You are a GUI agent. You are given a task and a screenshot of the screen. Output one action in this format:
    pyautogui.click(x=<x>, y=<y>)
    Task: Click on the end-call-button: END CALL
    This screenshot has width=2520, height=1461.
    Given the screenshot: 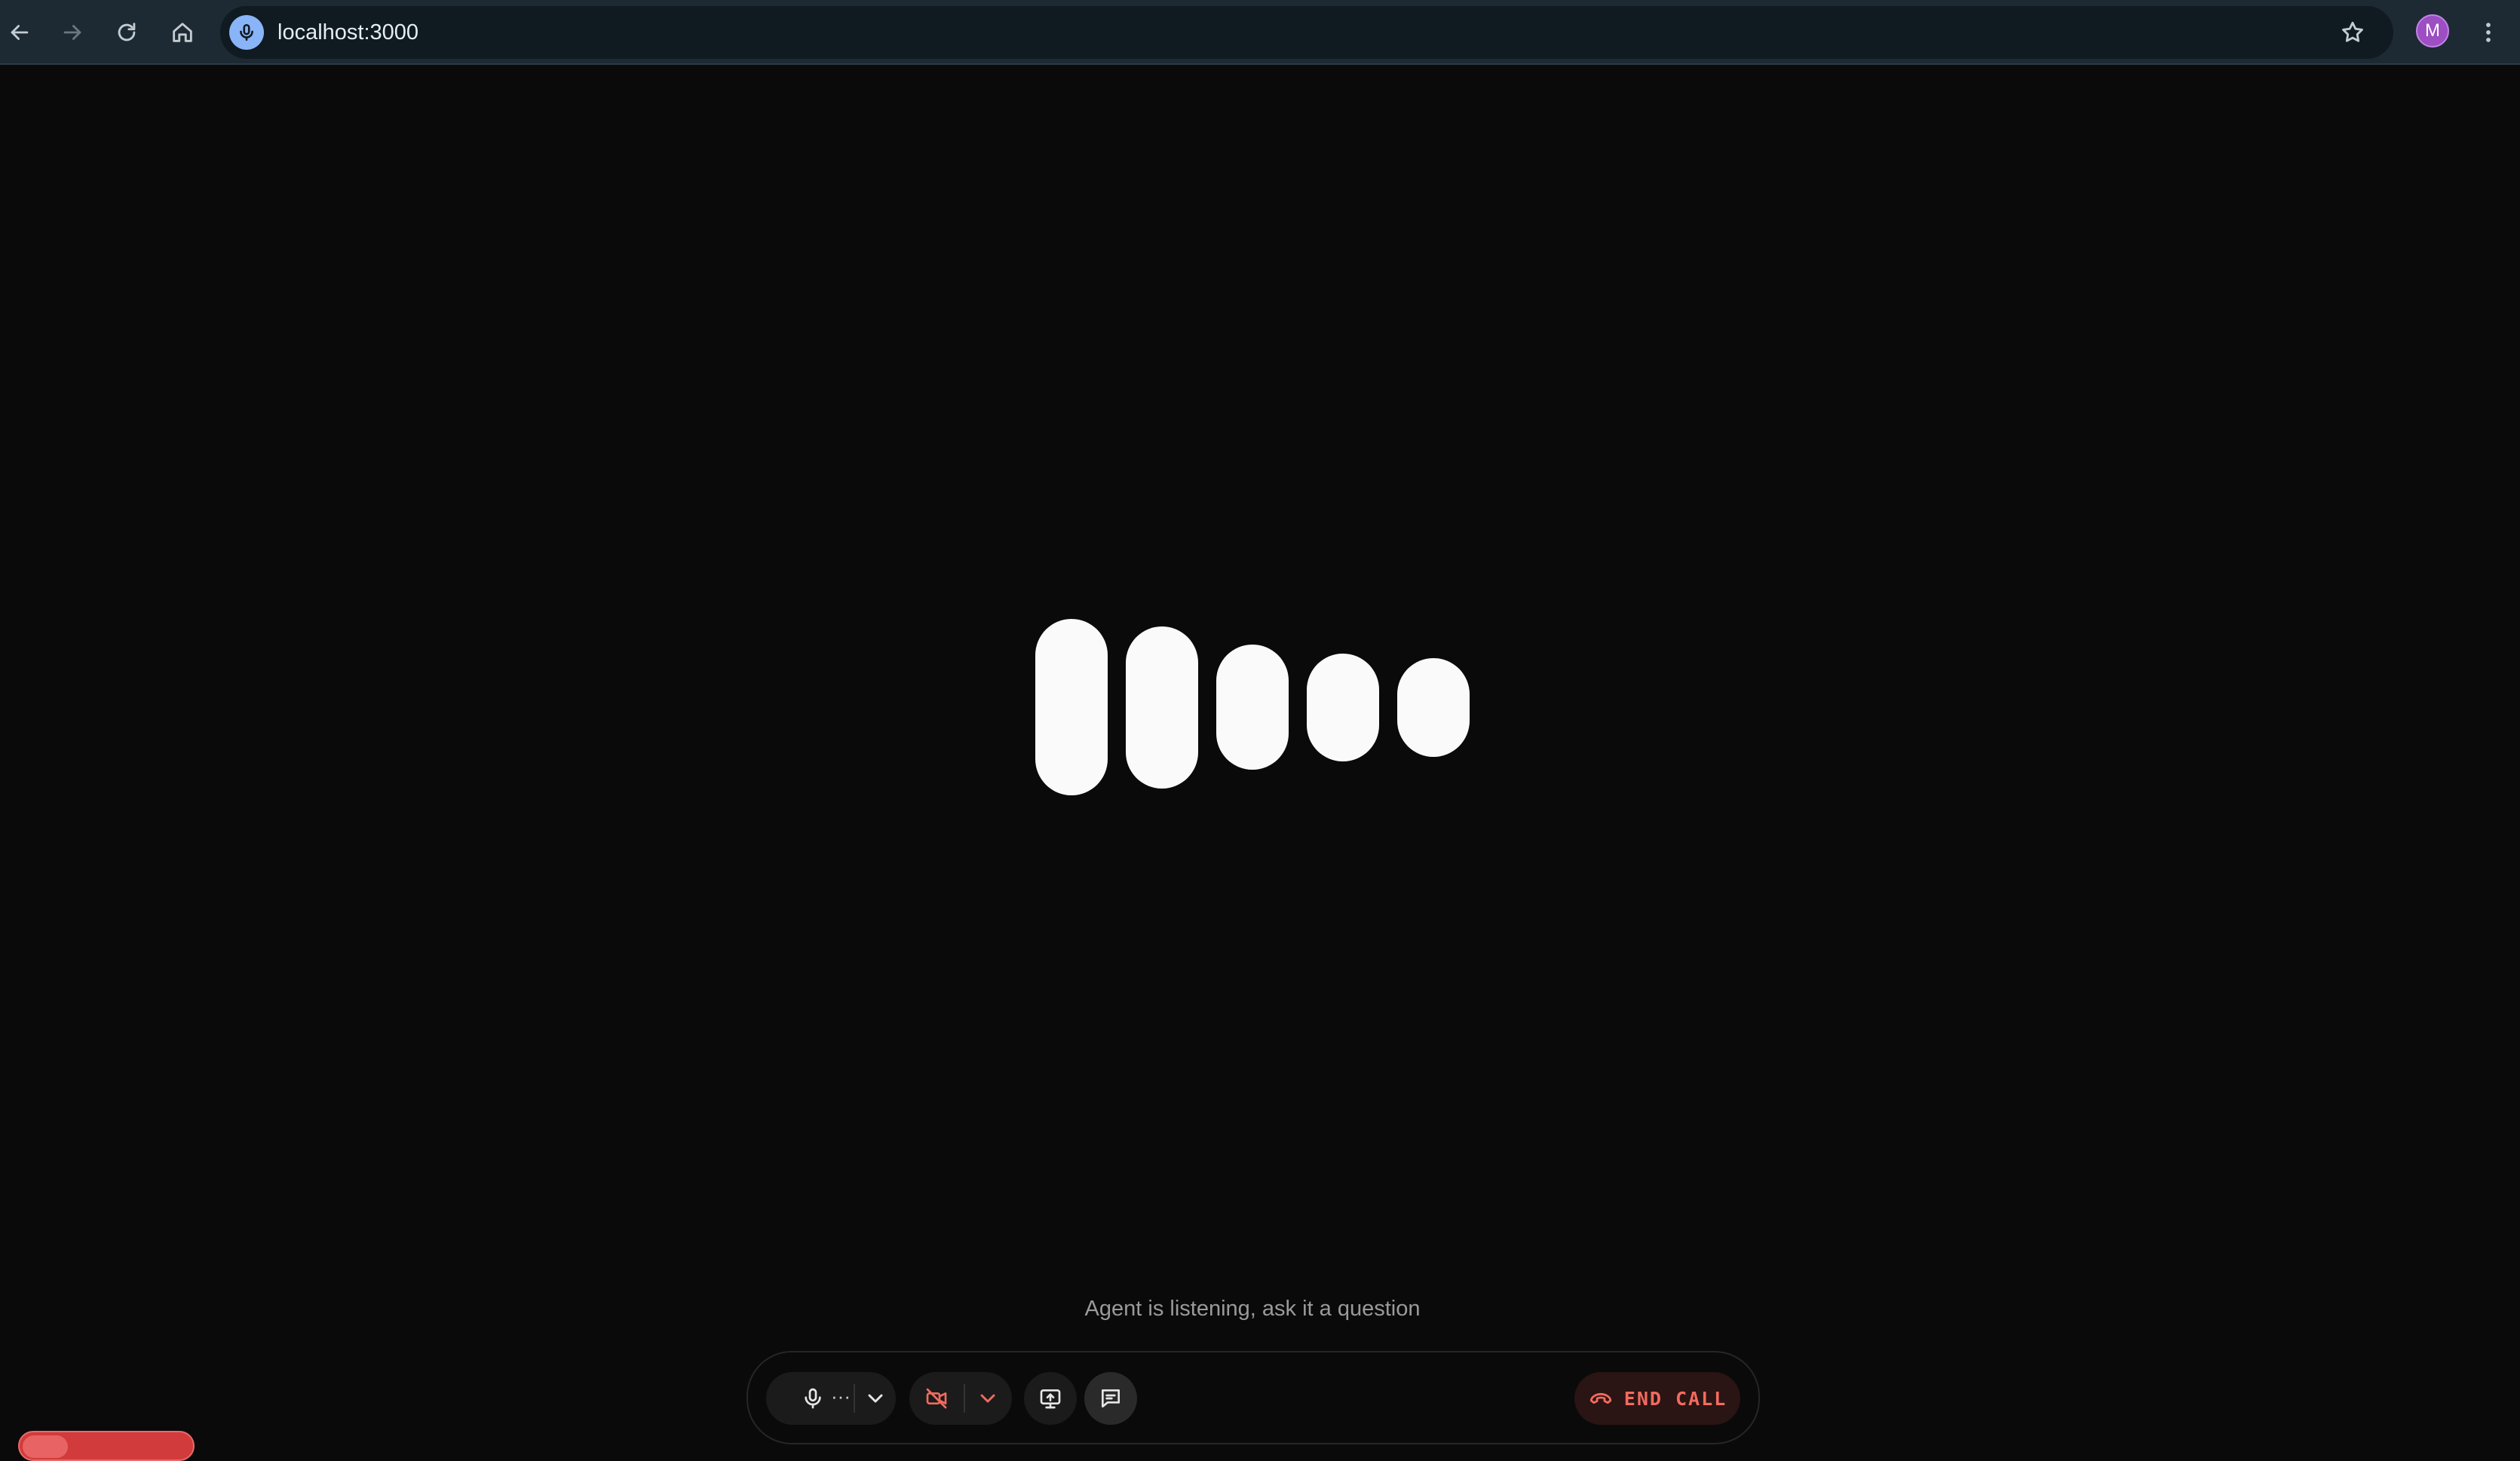 What is the action you would take?
    pyautogui.click(x=1657, y=1398)
    